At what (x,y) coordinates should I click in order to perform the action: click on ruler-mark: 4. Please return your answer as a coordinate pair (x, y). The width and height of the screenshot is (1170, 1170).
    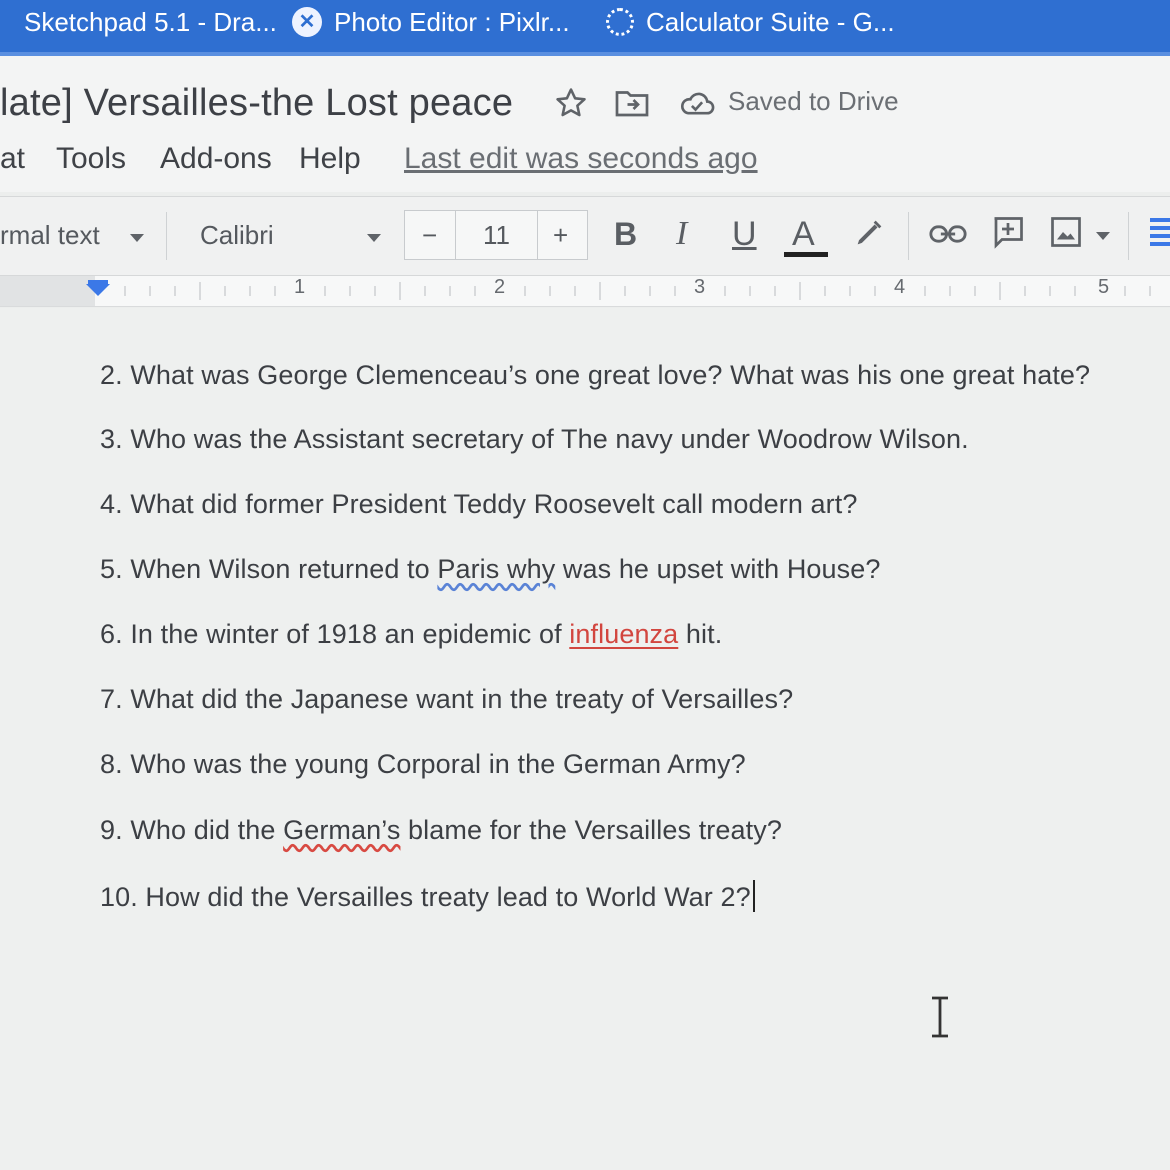
    Looking at the image, I should click on (900, 287).